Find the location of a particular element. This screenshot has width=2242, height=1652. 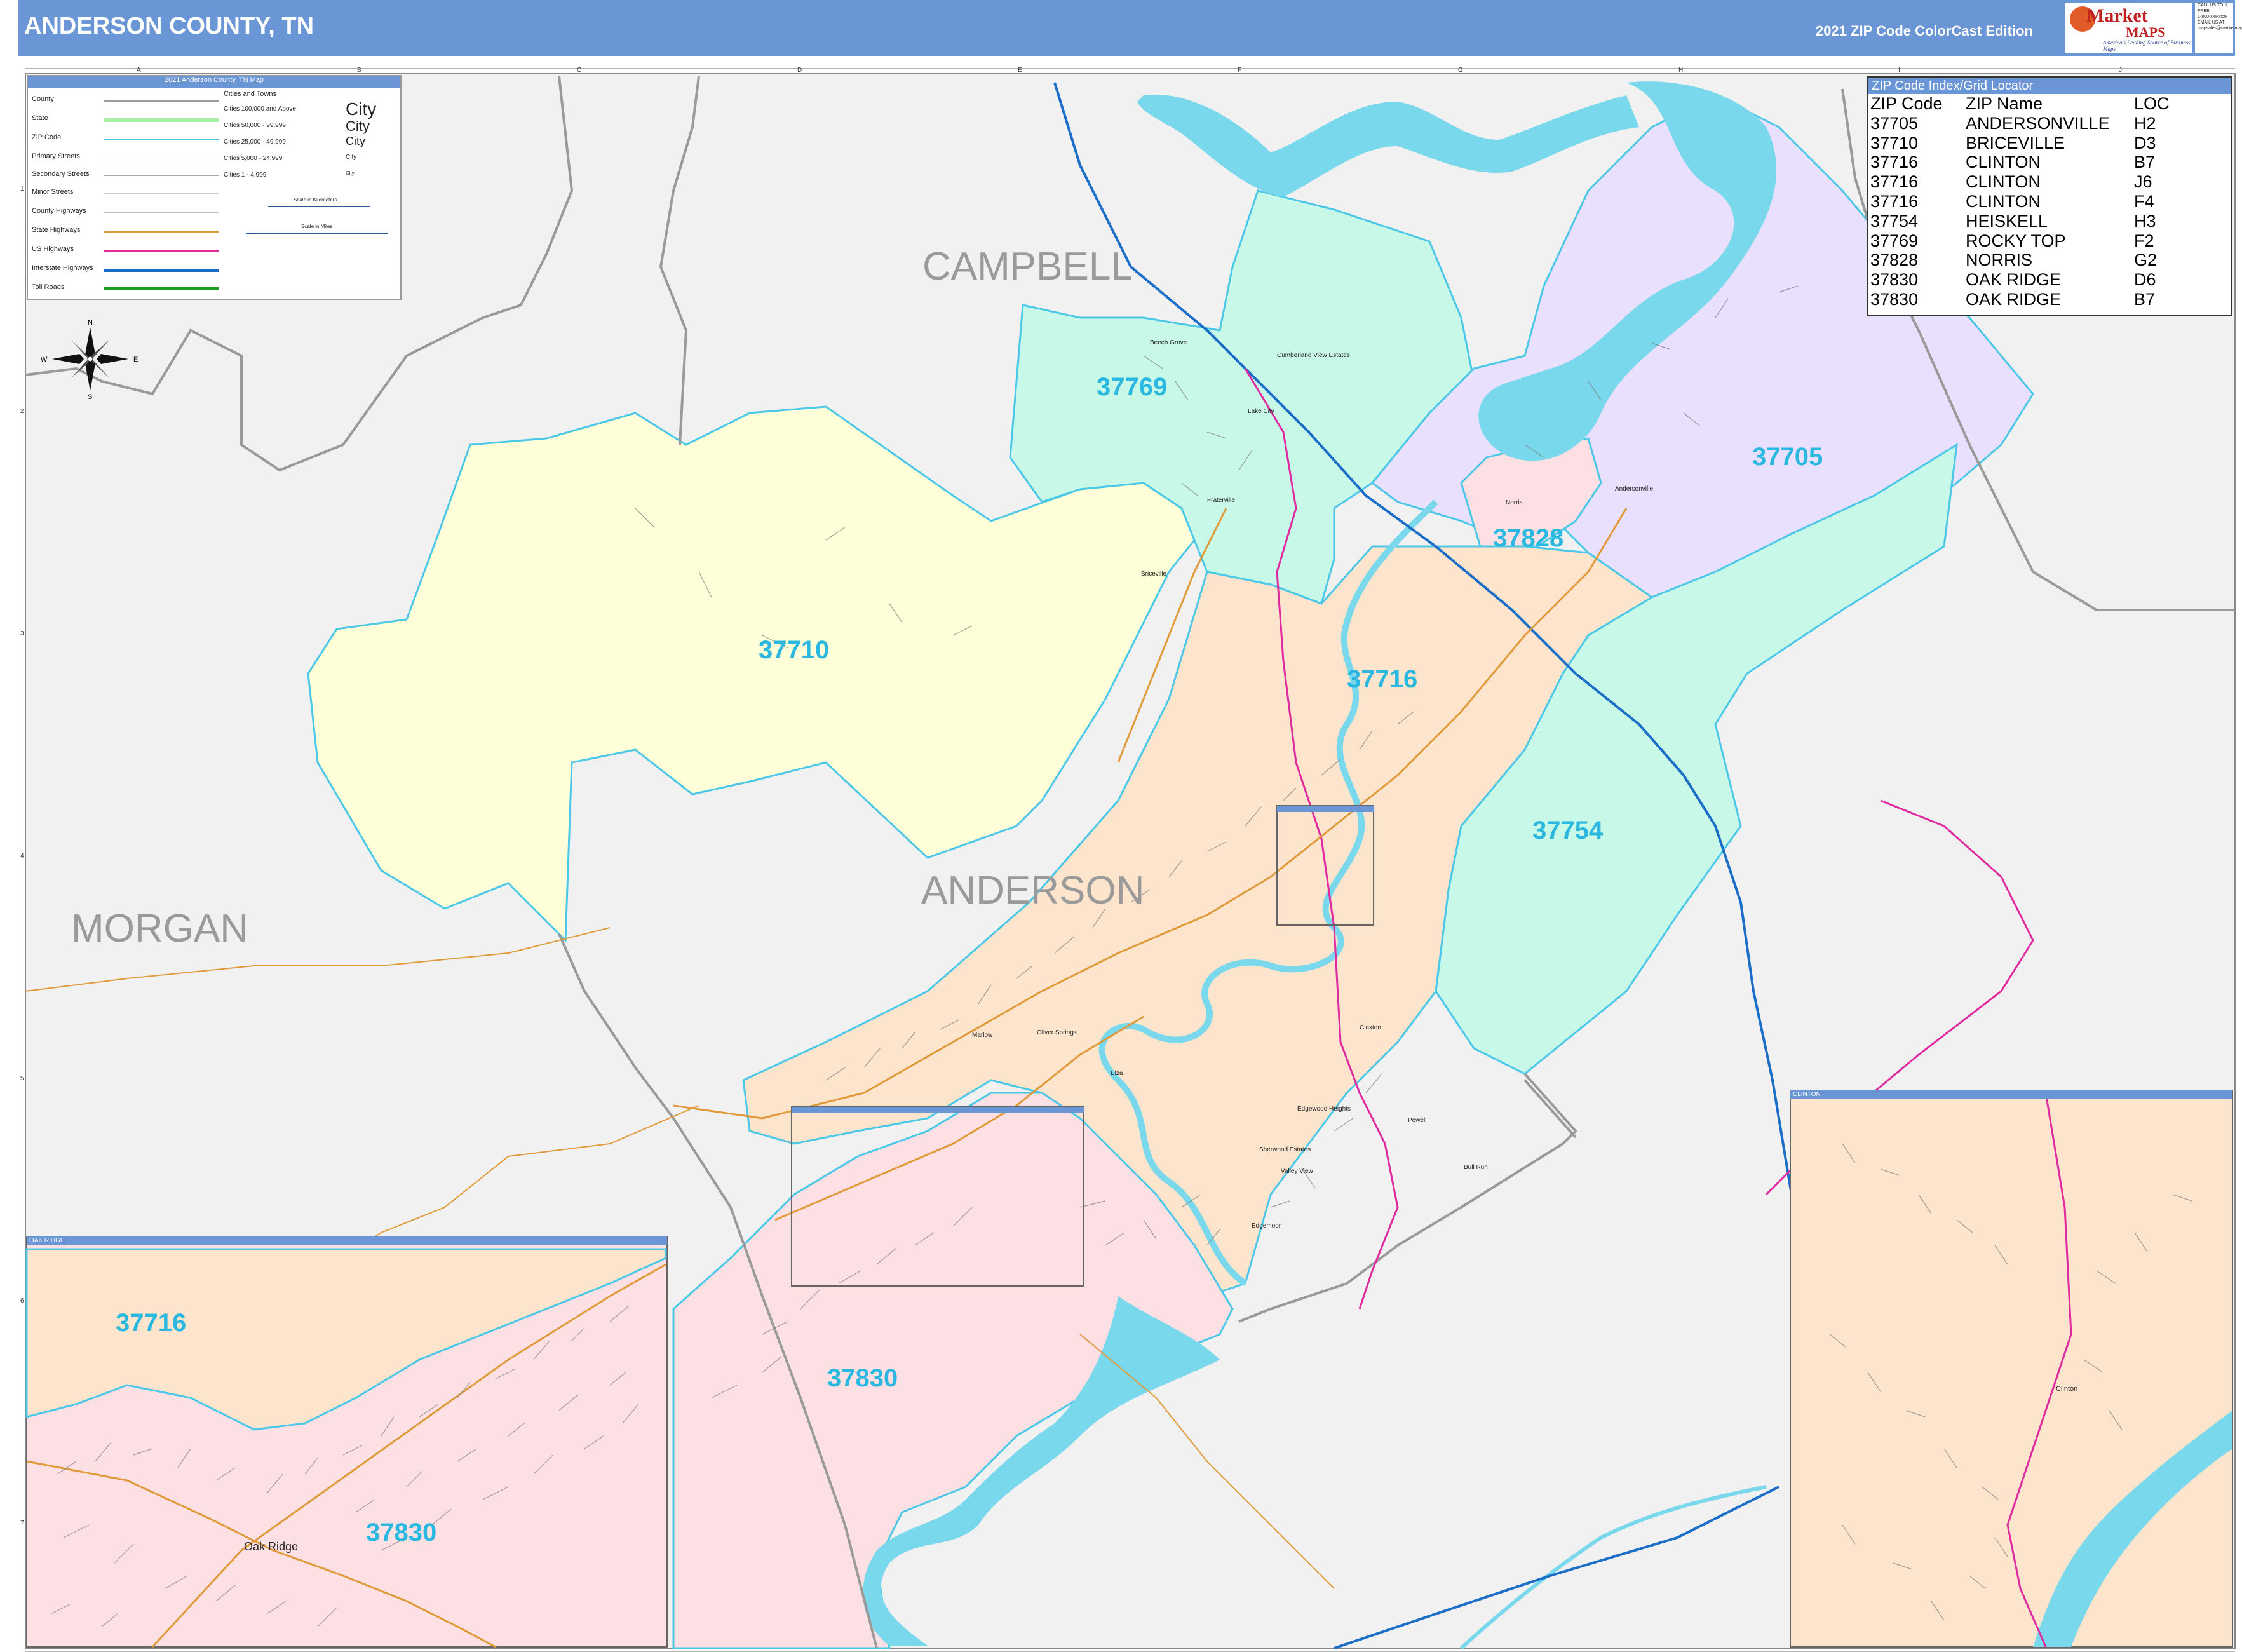

oak-ridge-inset-title: OAK RIDGE is located at coordinates (347, 1241).